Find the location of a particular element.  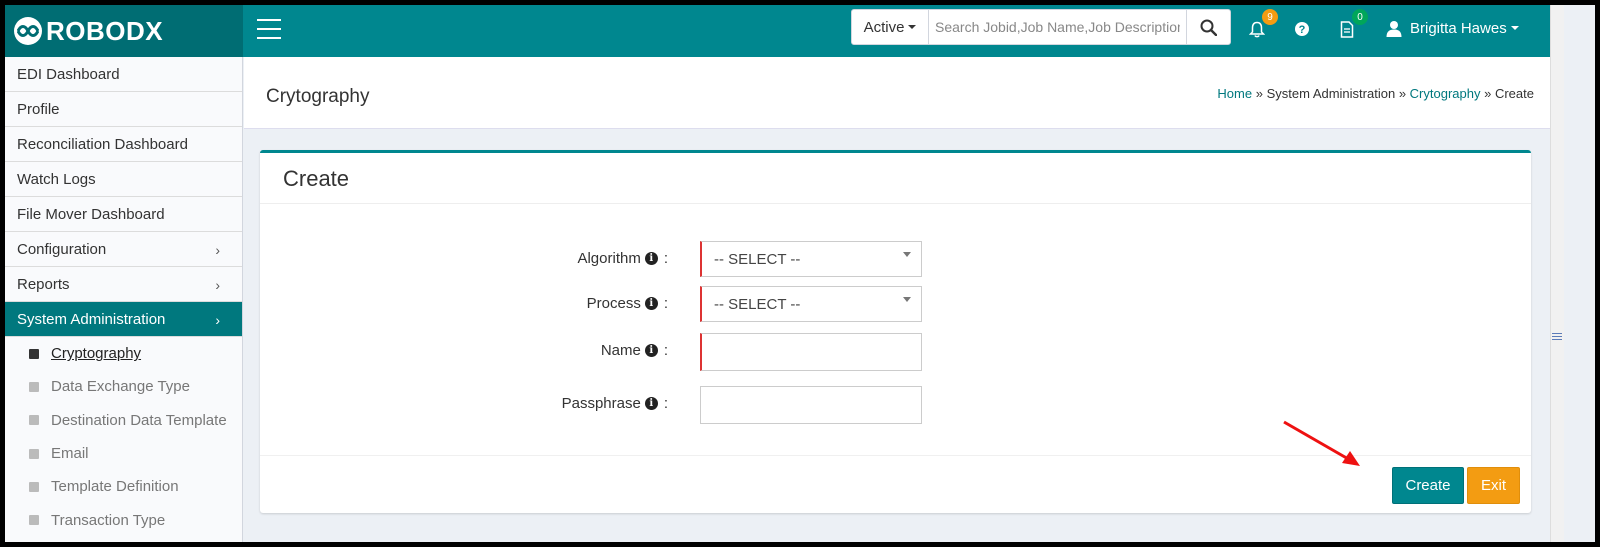

sidebar-item-label: Watch Logs is located at coordinates (56, 179).